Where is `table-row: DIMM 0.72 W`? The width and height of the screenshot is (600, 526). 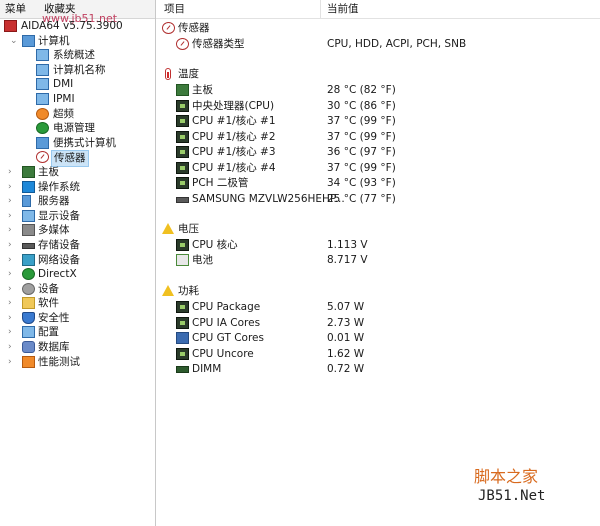
table-row: DIMM 0.72 W is located at coordinates (378, 369).